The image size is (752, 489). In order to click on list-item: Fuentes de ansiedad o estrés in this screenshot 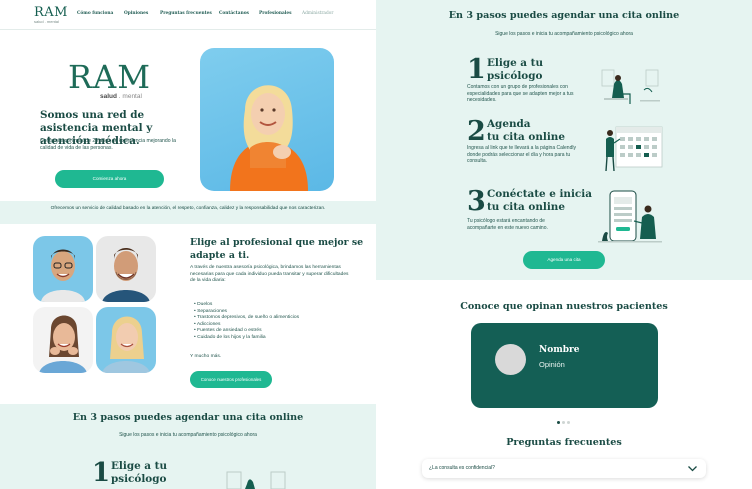, I will do `click(246, 331)`.